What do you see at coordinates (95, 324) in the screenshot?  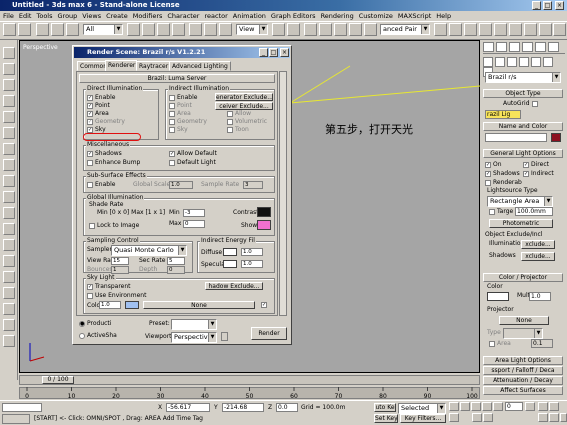 I see `production-radio: ● Producti` at bounding box center [95, 324].